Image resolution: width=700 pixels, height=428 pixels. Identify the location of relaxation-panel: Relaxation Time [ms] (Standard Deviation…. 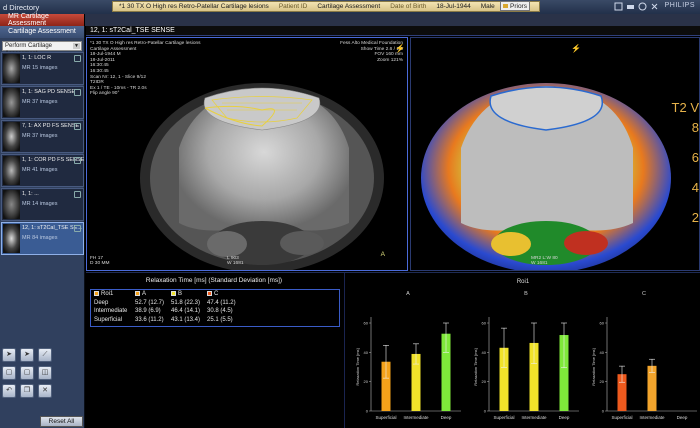
(214, 350).